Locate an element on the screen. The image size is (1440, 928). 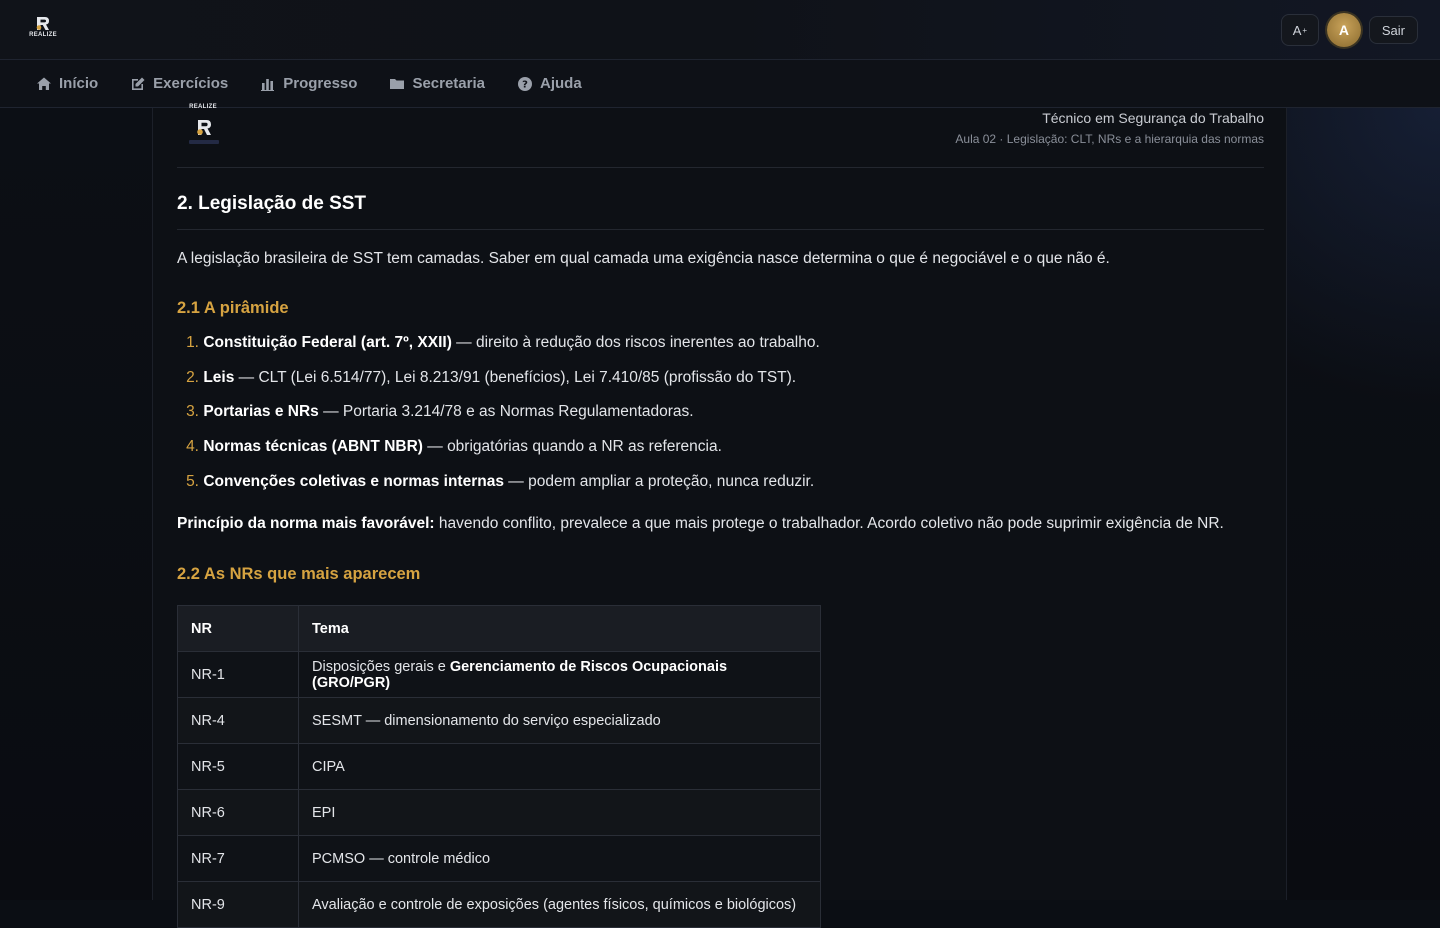
list-number: 4. is located at coordinates (192, 447).